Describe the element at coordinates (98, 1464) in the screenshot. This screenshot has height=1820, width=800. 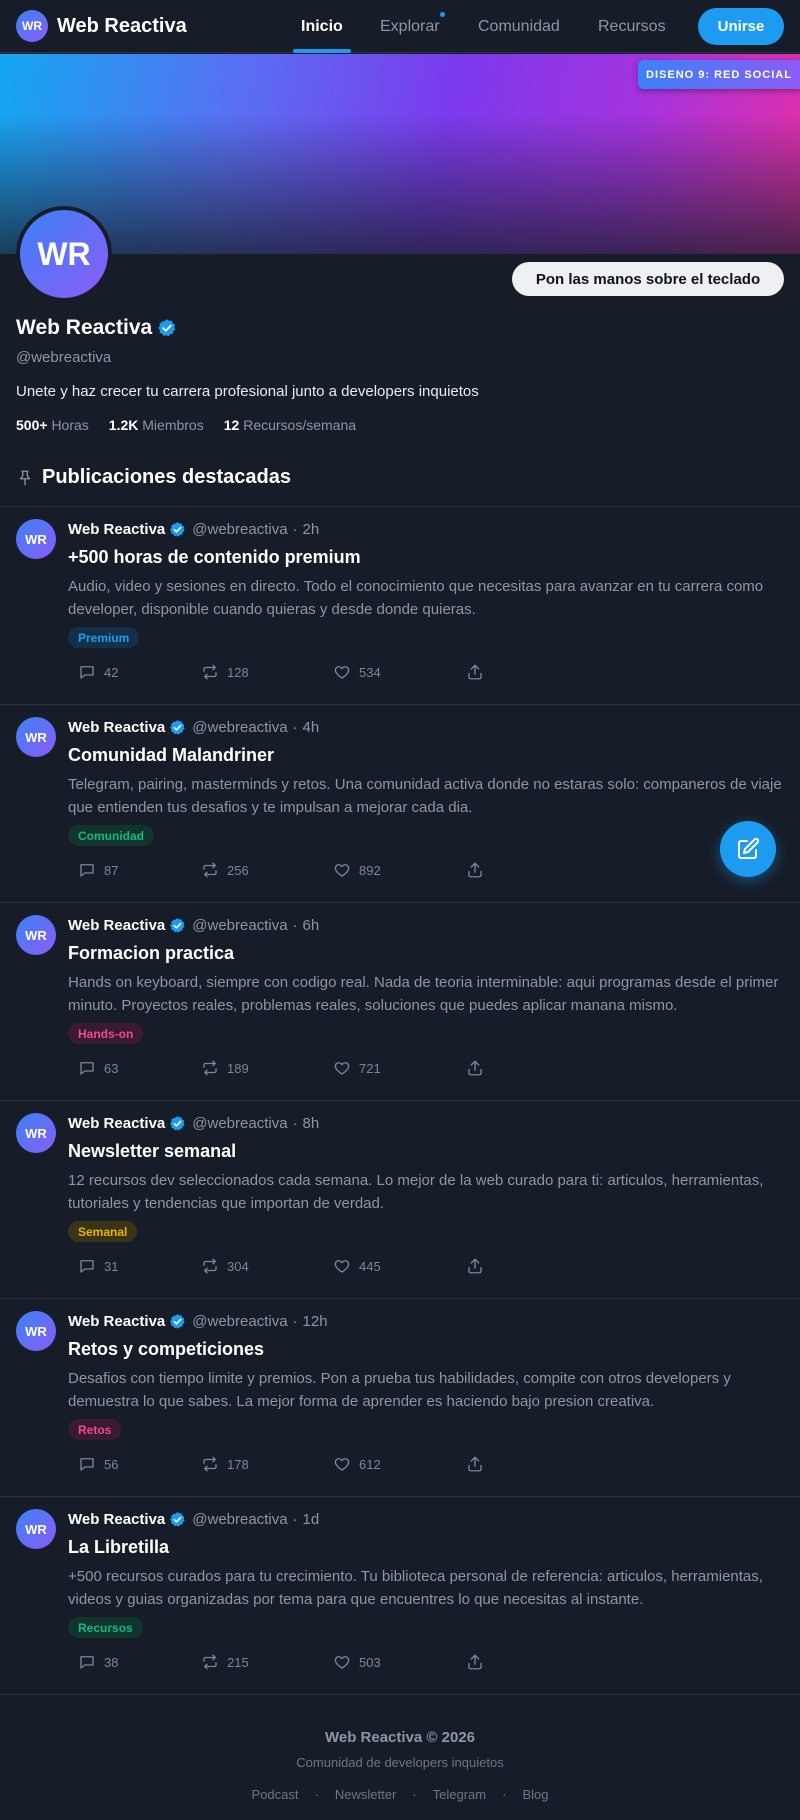
I see `reply-button: 56` at that location.